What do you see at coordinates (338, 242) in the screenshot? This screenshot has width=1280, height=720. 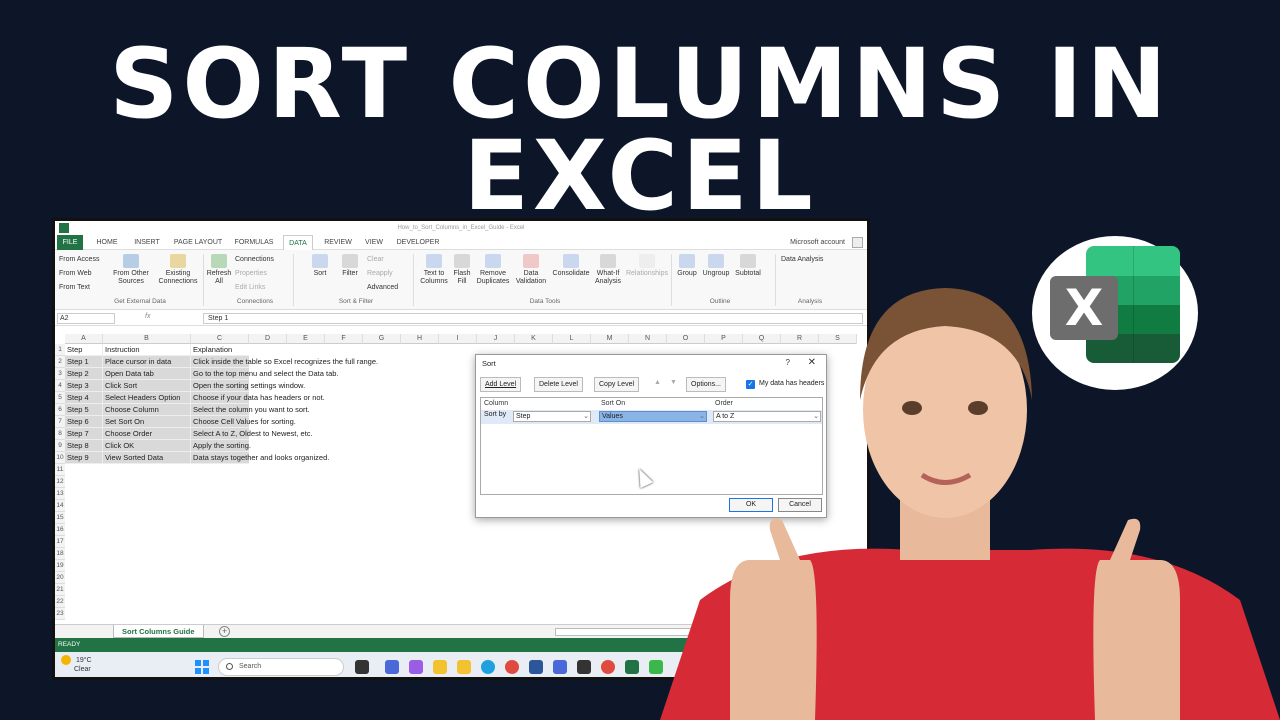 I see `tab-review: REVIEW` at bounding box center [338, 242].